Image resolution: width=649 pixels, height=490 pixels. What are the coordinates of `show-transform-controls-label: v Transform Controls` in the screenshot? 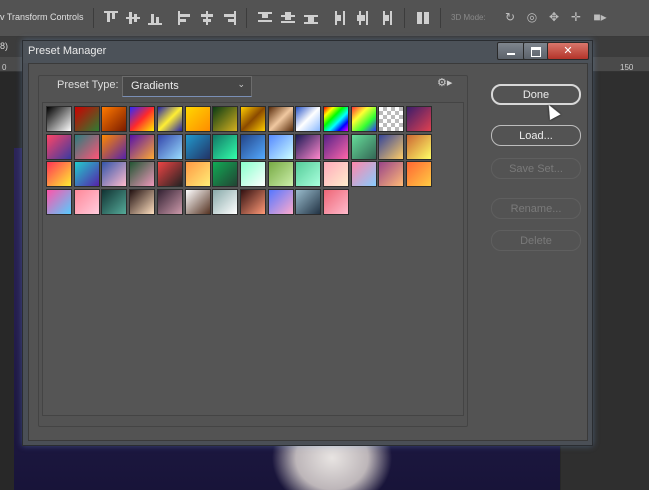 It's located at (42, 17).